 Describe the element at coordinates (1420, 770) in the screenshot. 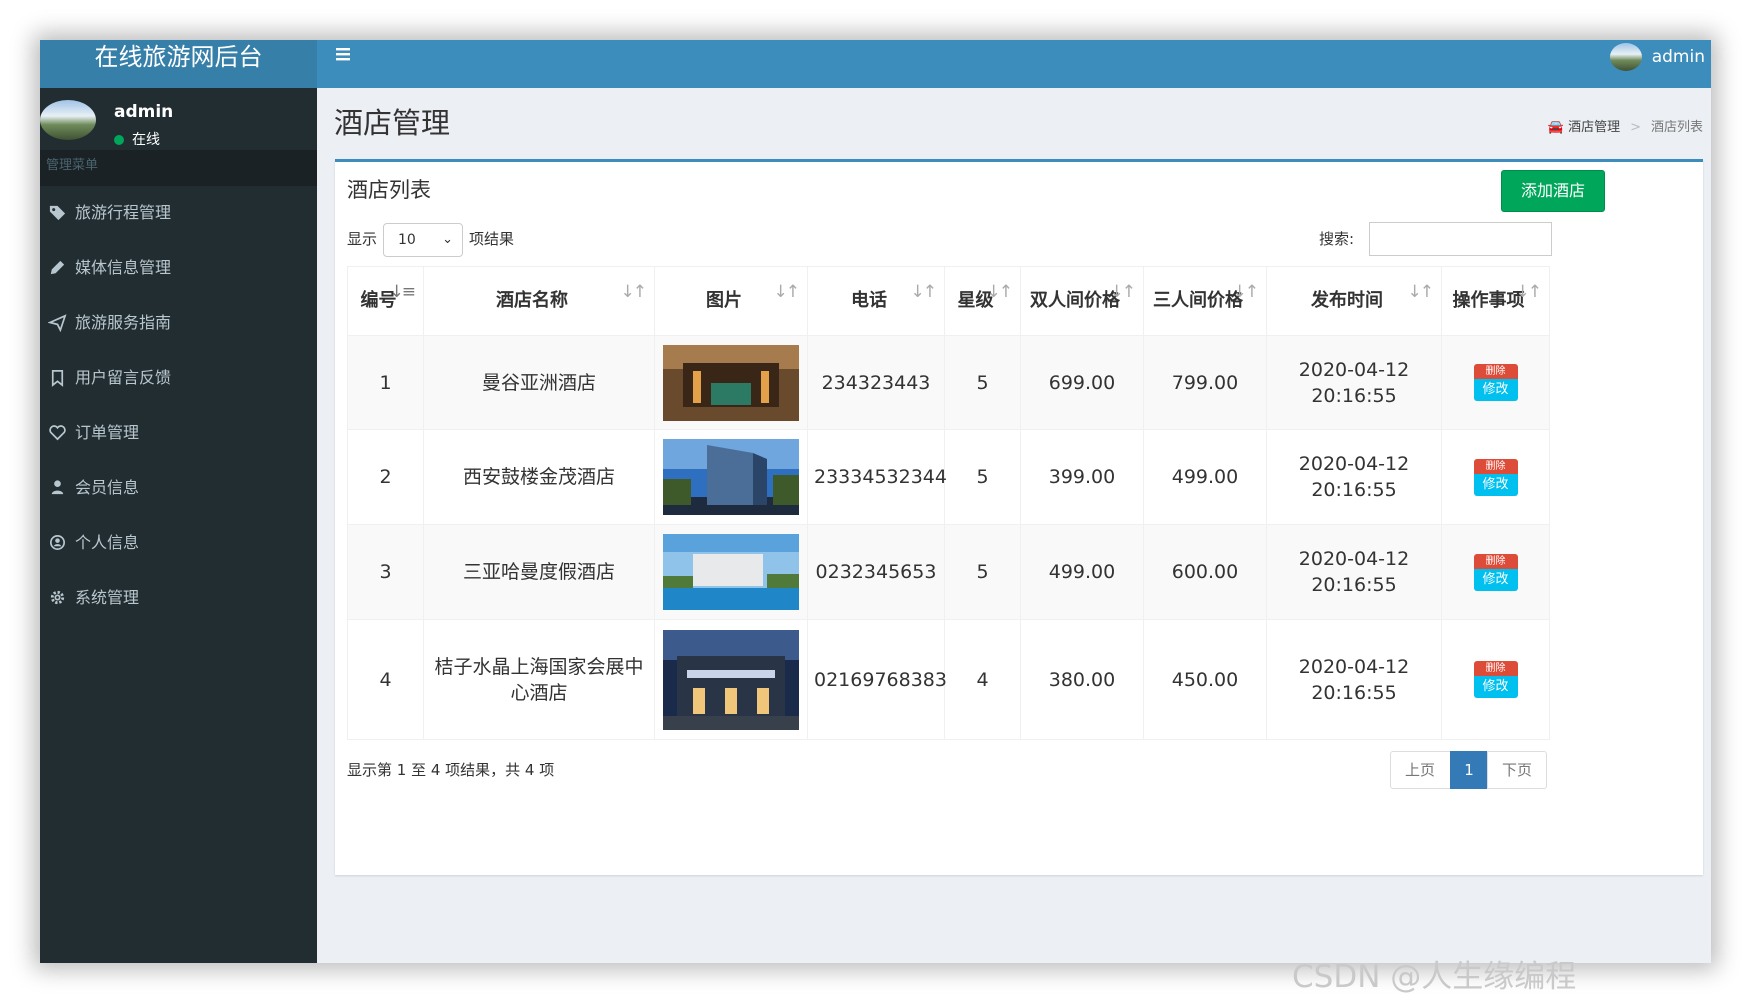

I see `prev-page-button: 上页` at that location.